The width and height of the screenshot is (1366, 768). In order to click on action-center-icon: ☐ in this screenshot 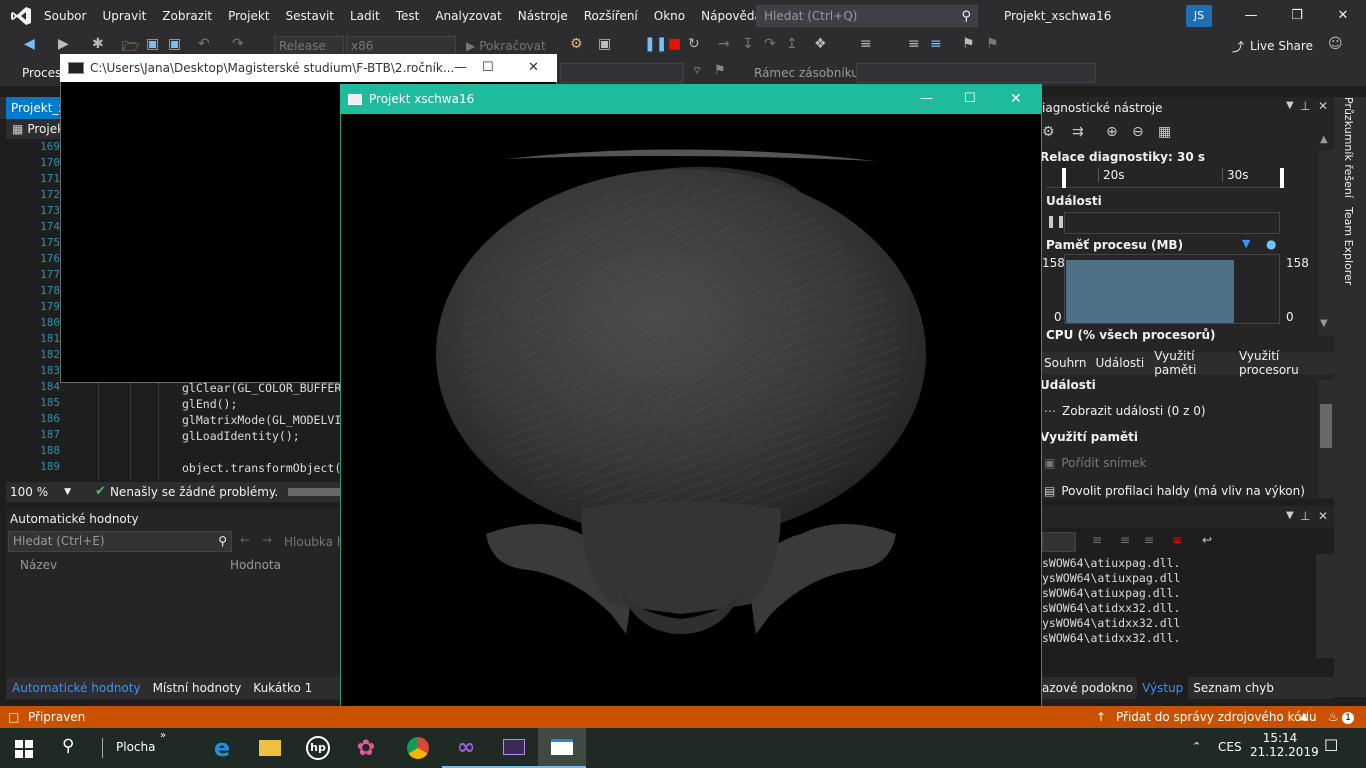, I will do `click(1331, 745)`.